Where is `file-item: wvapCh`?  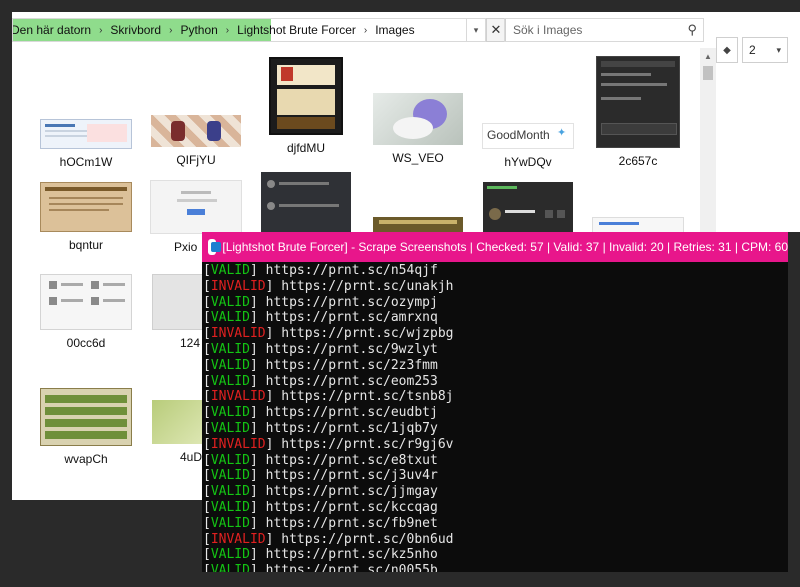 file-item: wvapCh is located at coordinates (86, 427).